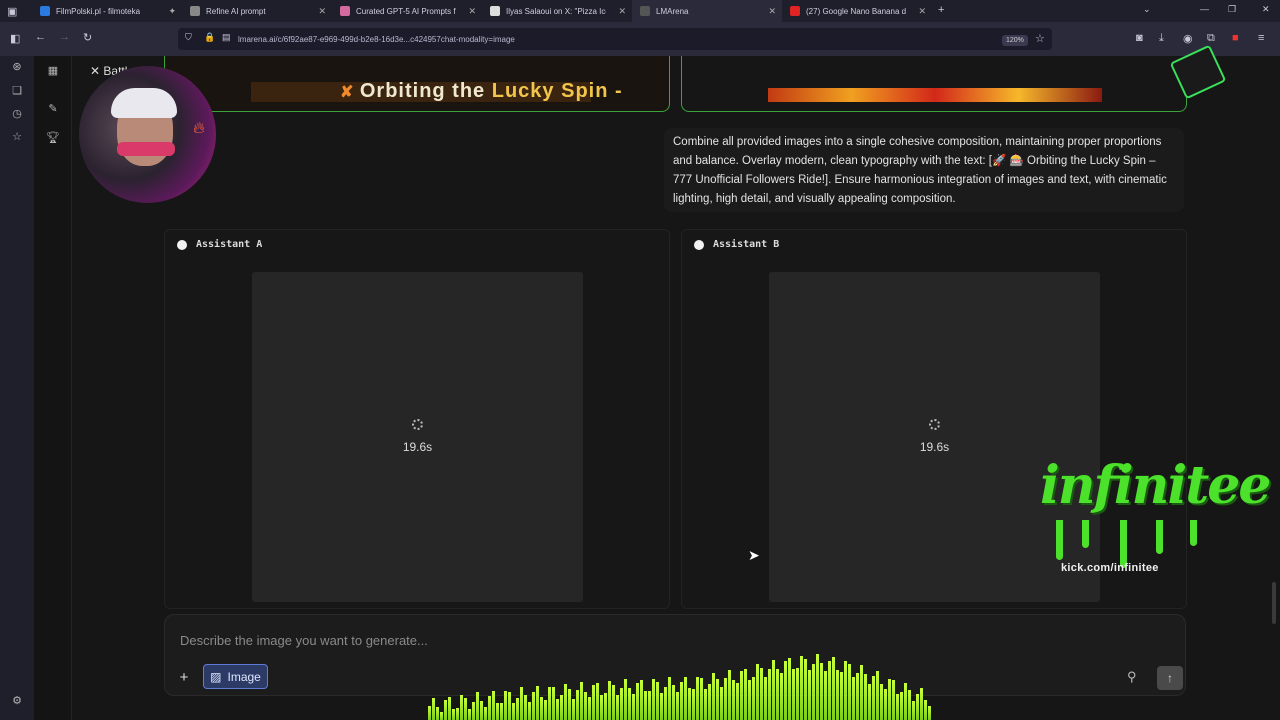  What do you see at coordinates (17, 66) in the screenshot?
I see `chatgpt-icon: ⊛` at bounding box center [17, 66].